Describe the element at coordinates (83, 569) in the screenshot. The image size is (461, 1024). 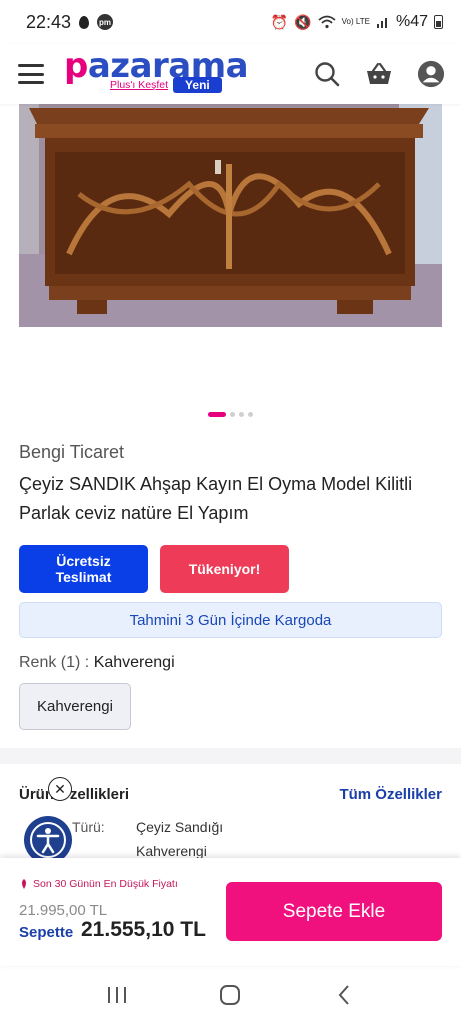
I see `free-shipping-badge: Ücretsiz Teslimat` at that location.